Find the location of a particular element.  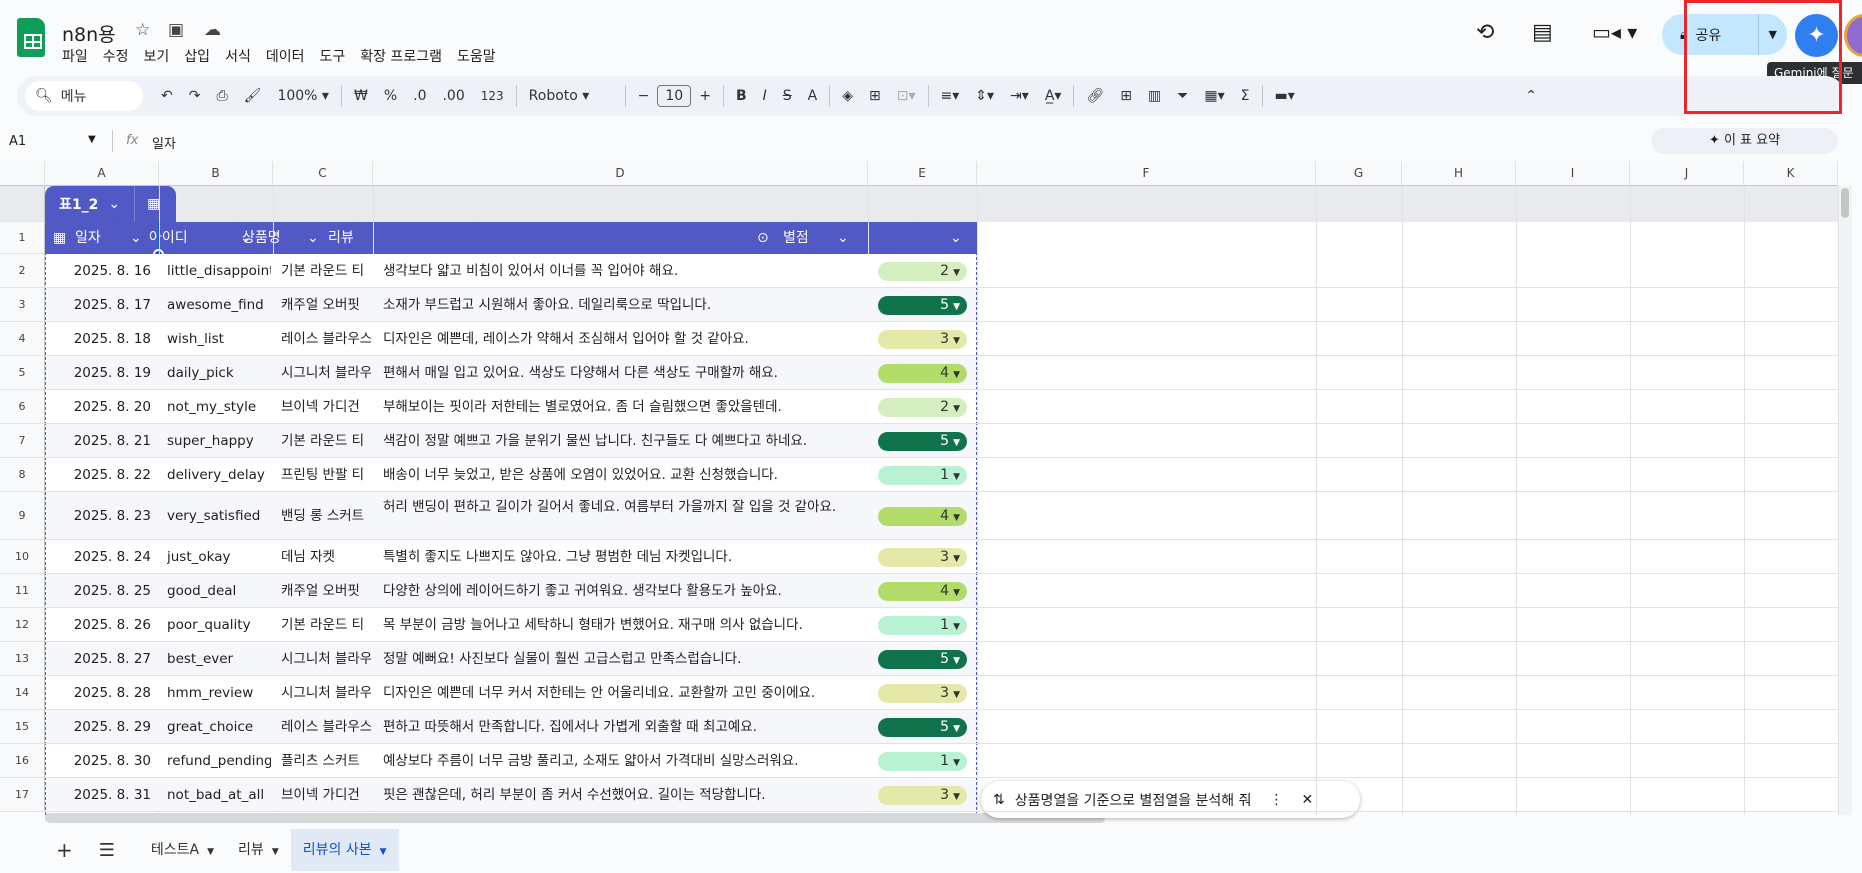

table-name-tab: 표1_2 ⌄ ▦ is located at coordinates (110, 204).